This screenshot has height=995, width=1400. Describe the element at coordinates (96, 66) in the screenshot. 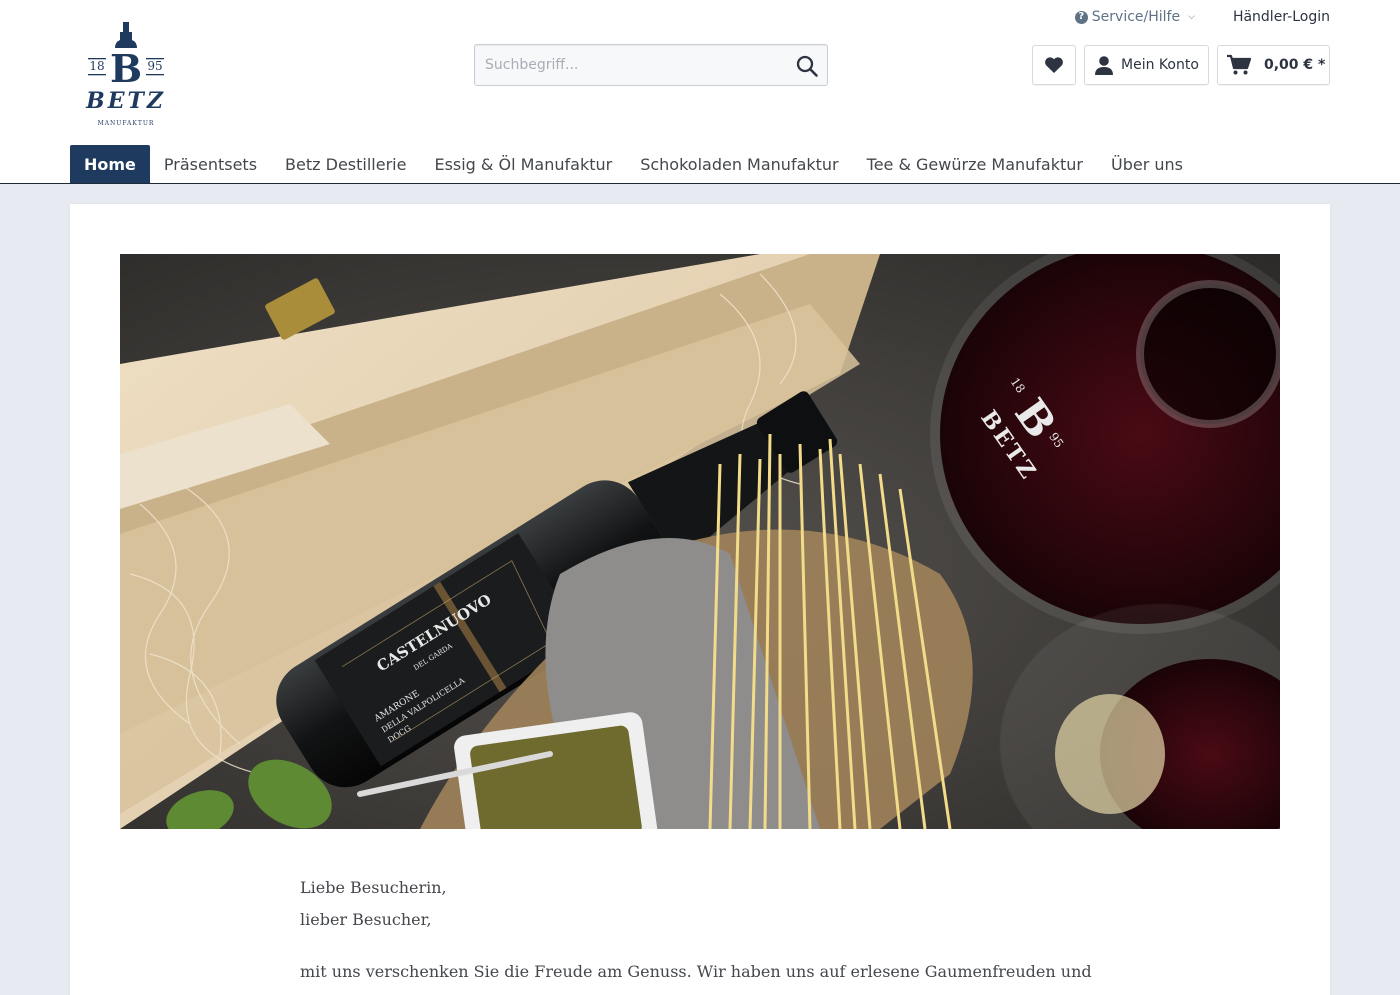

I see `logo-year-left: 18` at that location.